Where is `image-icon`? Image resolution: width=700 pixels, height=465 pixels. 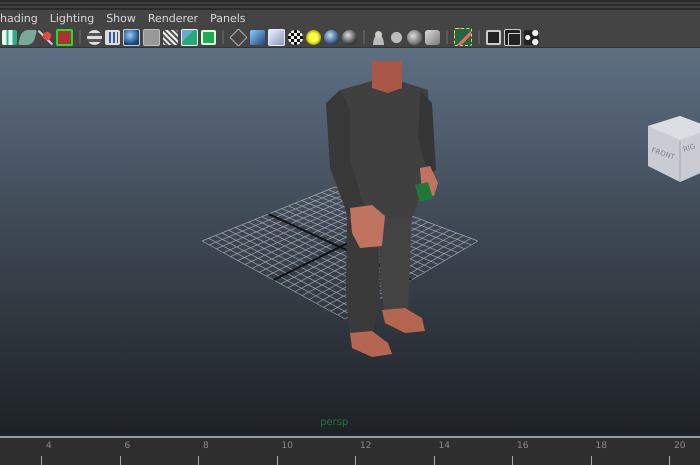 image-icon is located at coordinates (189, 37).